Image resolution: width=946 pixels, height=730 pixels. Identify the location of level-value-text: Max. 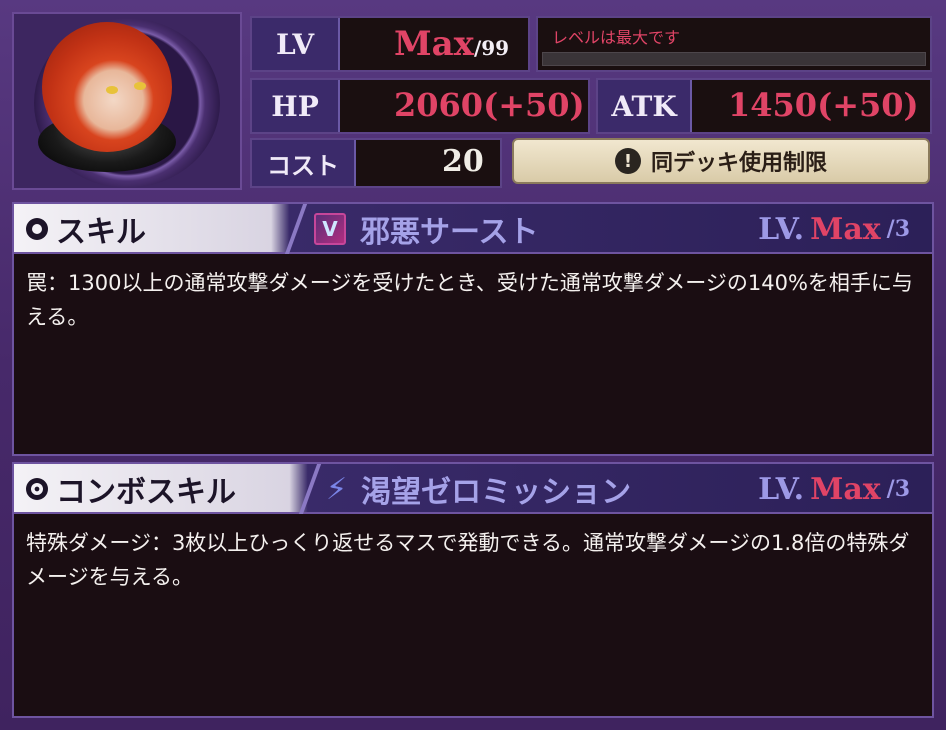
(434, 44).